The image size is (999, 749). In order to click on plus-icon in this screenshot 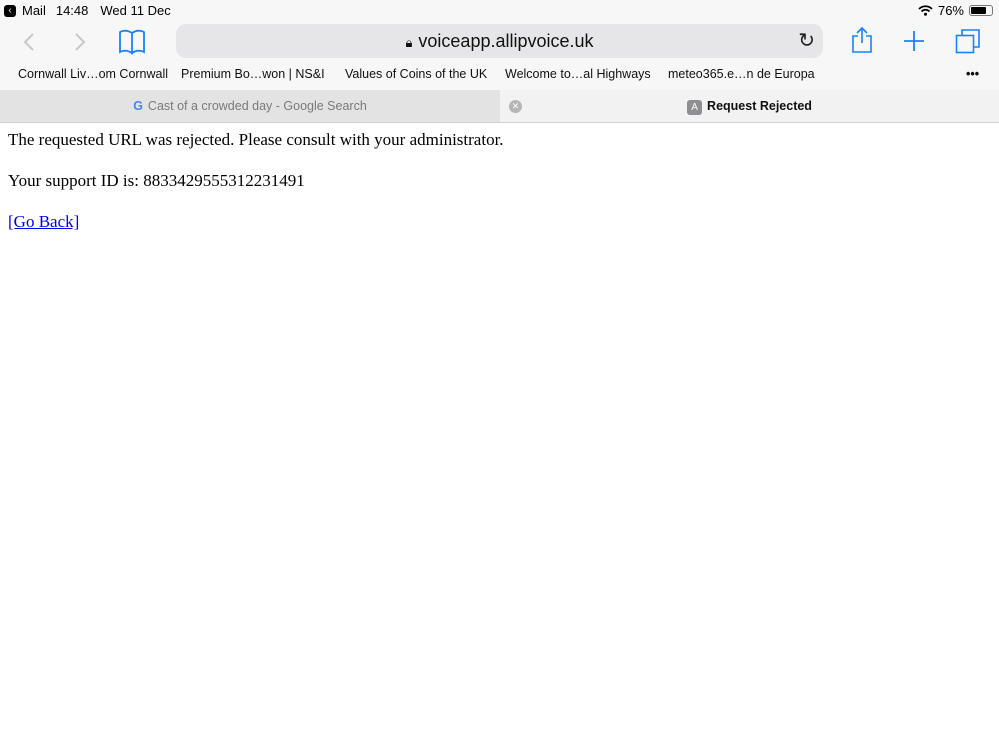, I will do `click(914, 41)`.